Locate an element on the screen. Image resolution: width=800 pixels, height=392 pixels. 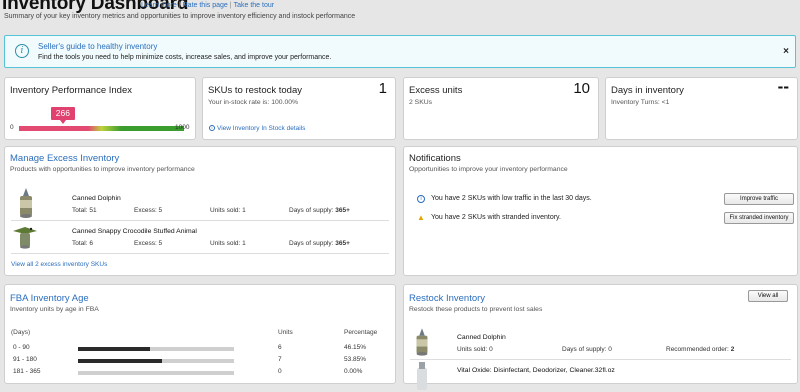
restock-today-title: SKUs to restock today is located at coordinates (255, 90).